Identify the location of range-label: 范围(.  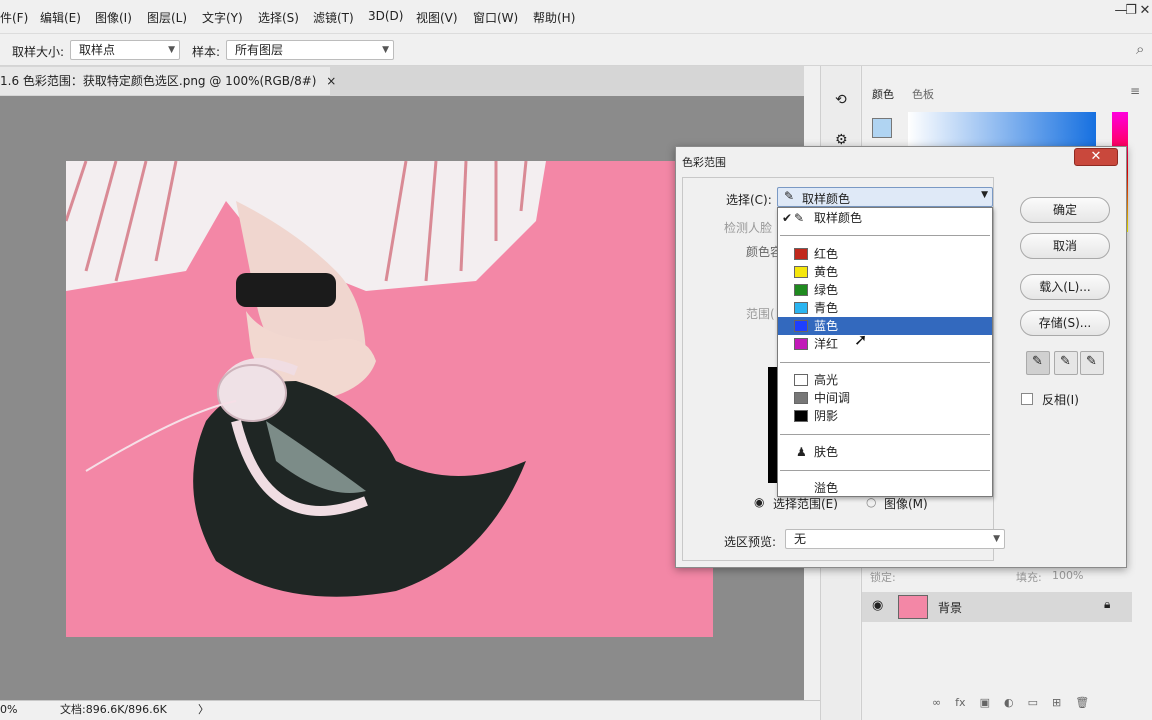
(760, 314).